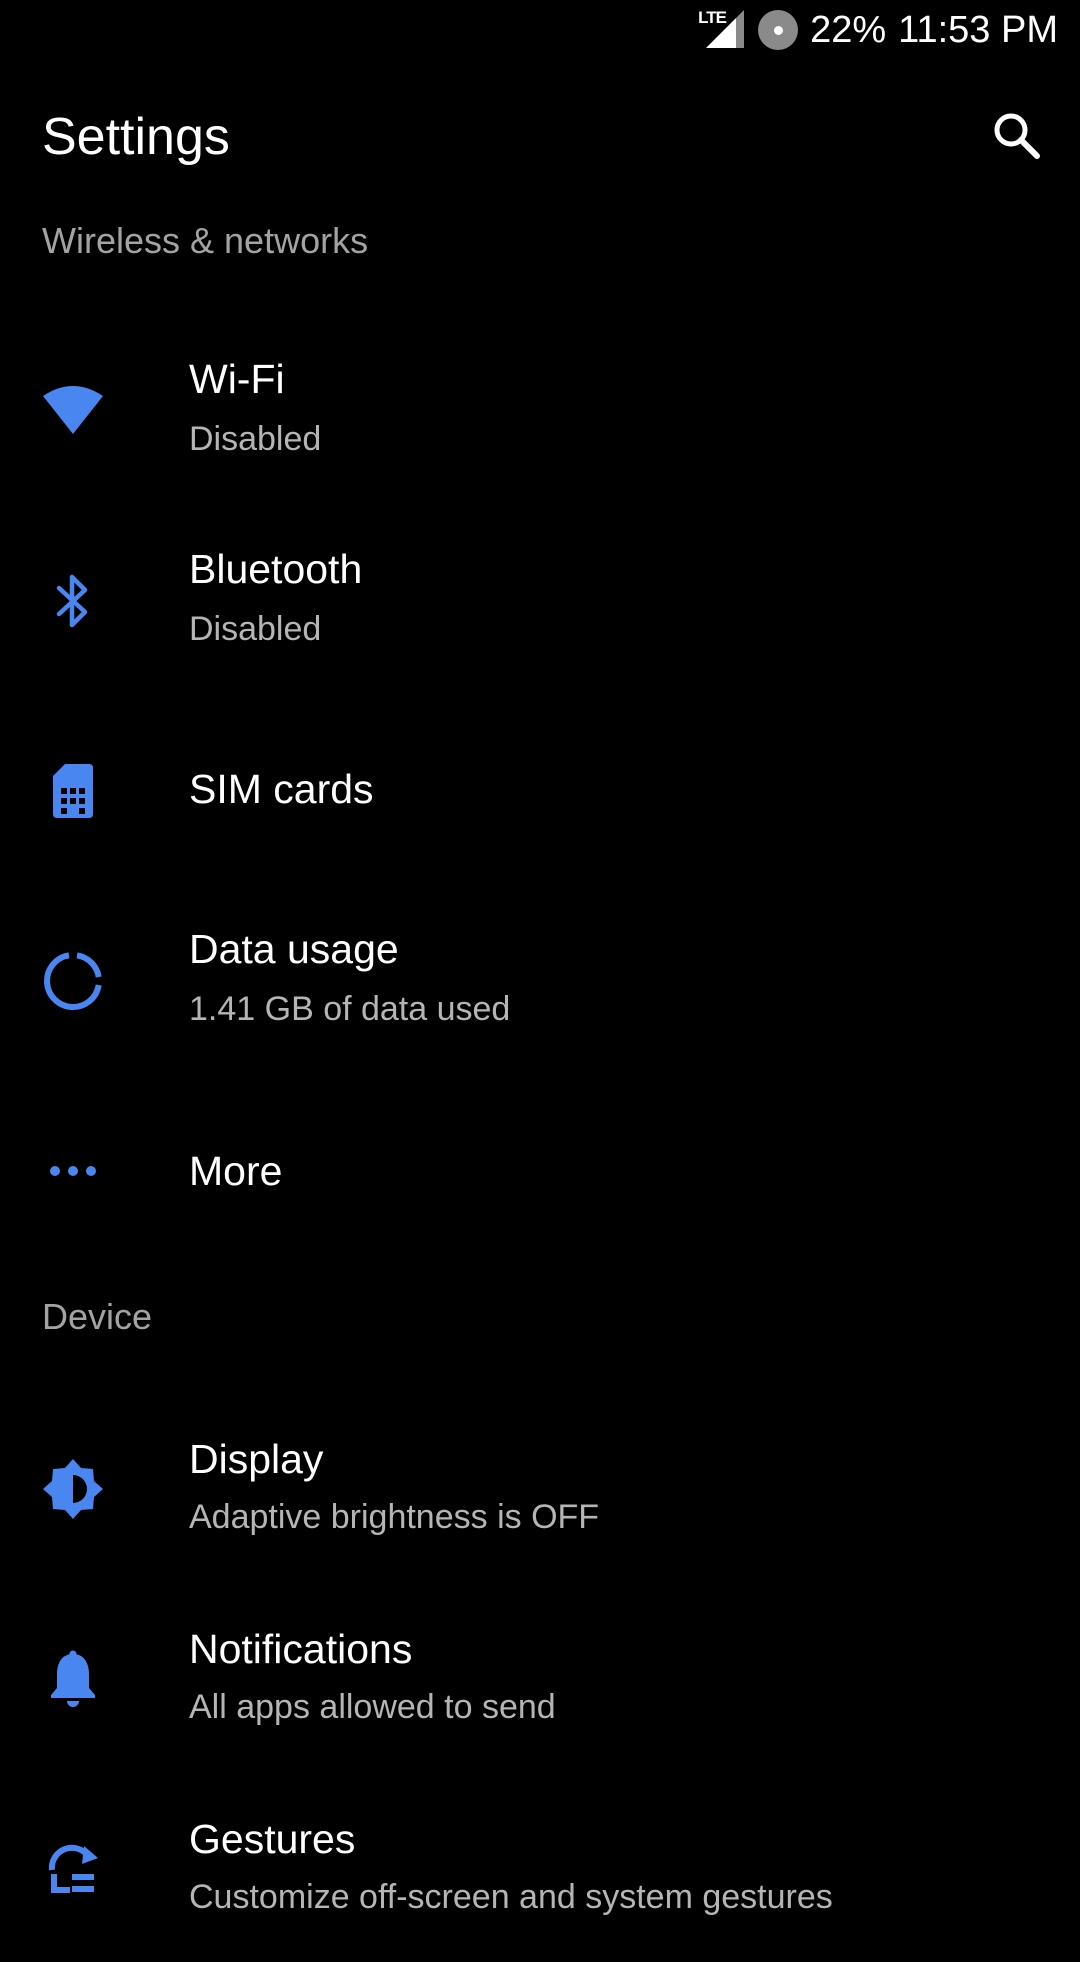 The image size is (1080, 1962). What do you see at coordinates (276, 569) in the screenshot?
I see `settings-item-title: Bluetooth` at bounding box center [276, 569].